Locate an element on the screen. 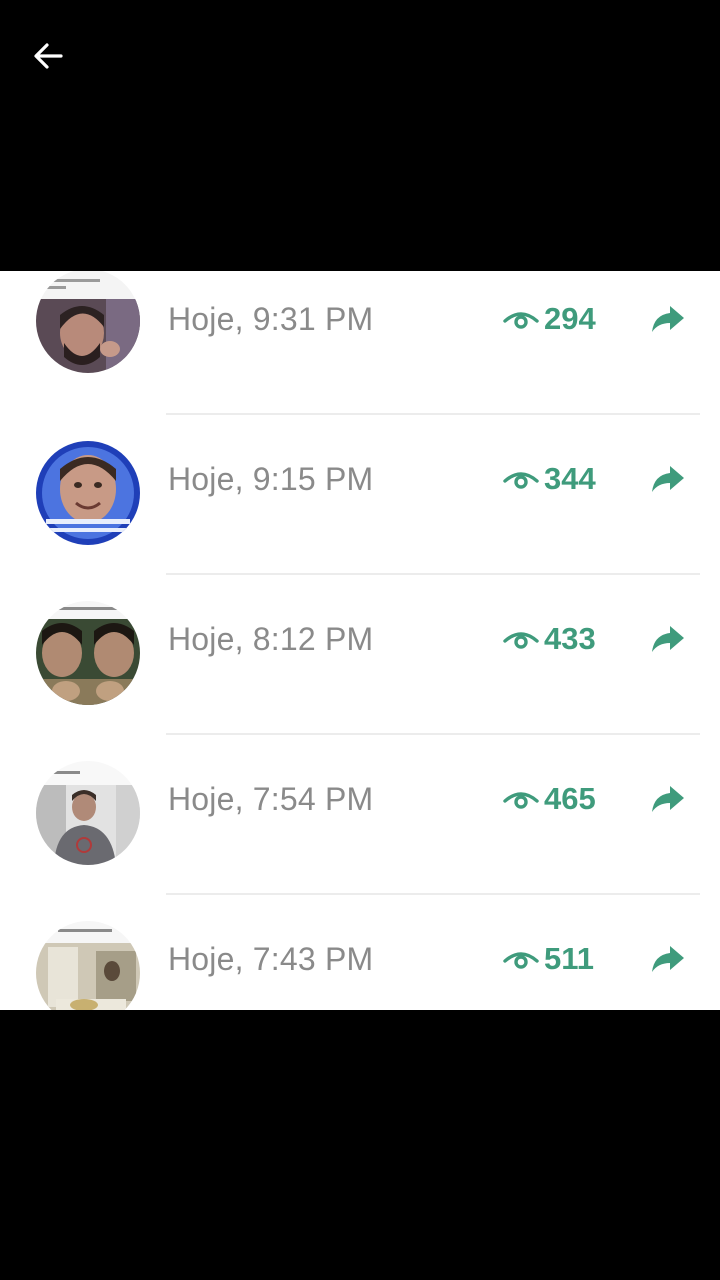 The image size is (720, 1280). view-count: 294 is located at coordinates (549, 319).